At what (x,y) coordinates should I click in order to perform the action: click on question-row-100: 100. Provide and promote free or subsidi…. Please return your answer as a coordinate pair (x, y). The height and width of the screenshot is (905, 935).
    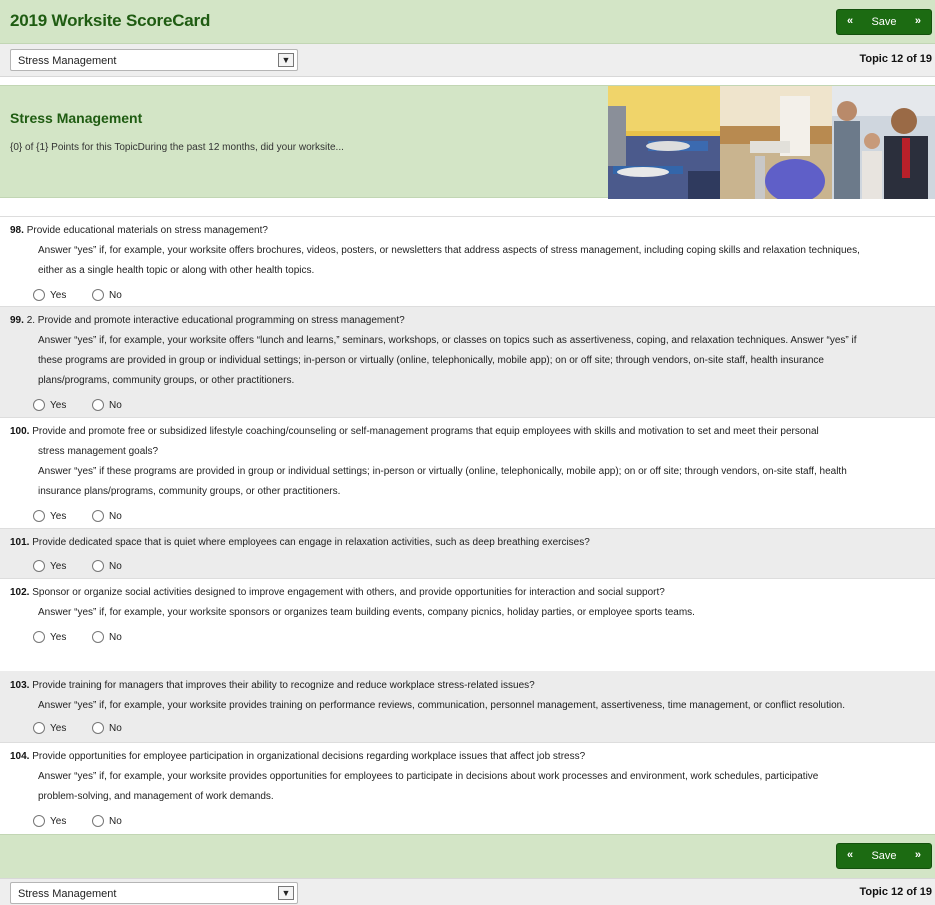
    Looking at the image, I should click on (467, 472).